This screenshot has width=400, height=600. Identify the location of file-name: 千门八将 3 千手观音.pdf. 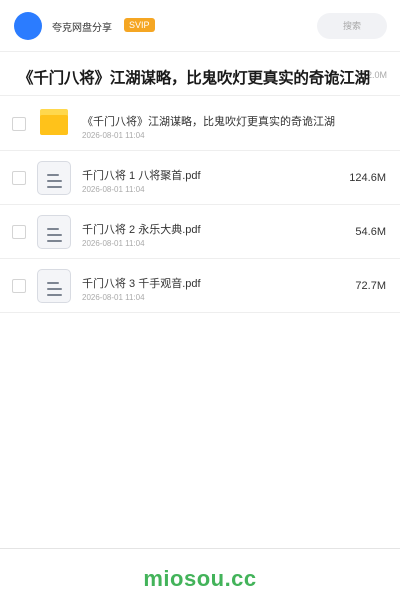
(141, 284).